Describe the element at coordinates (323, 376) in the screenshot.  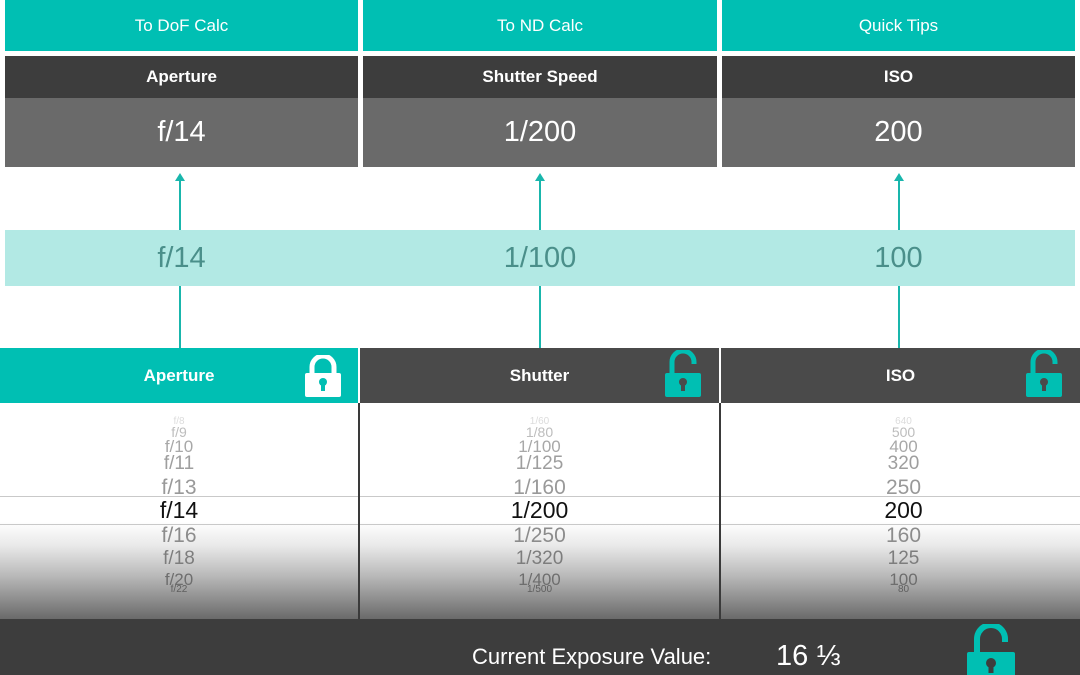
I see `lock-closed-icon` at that location.